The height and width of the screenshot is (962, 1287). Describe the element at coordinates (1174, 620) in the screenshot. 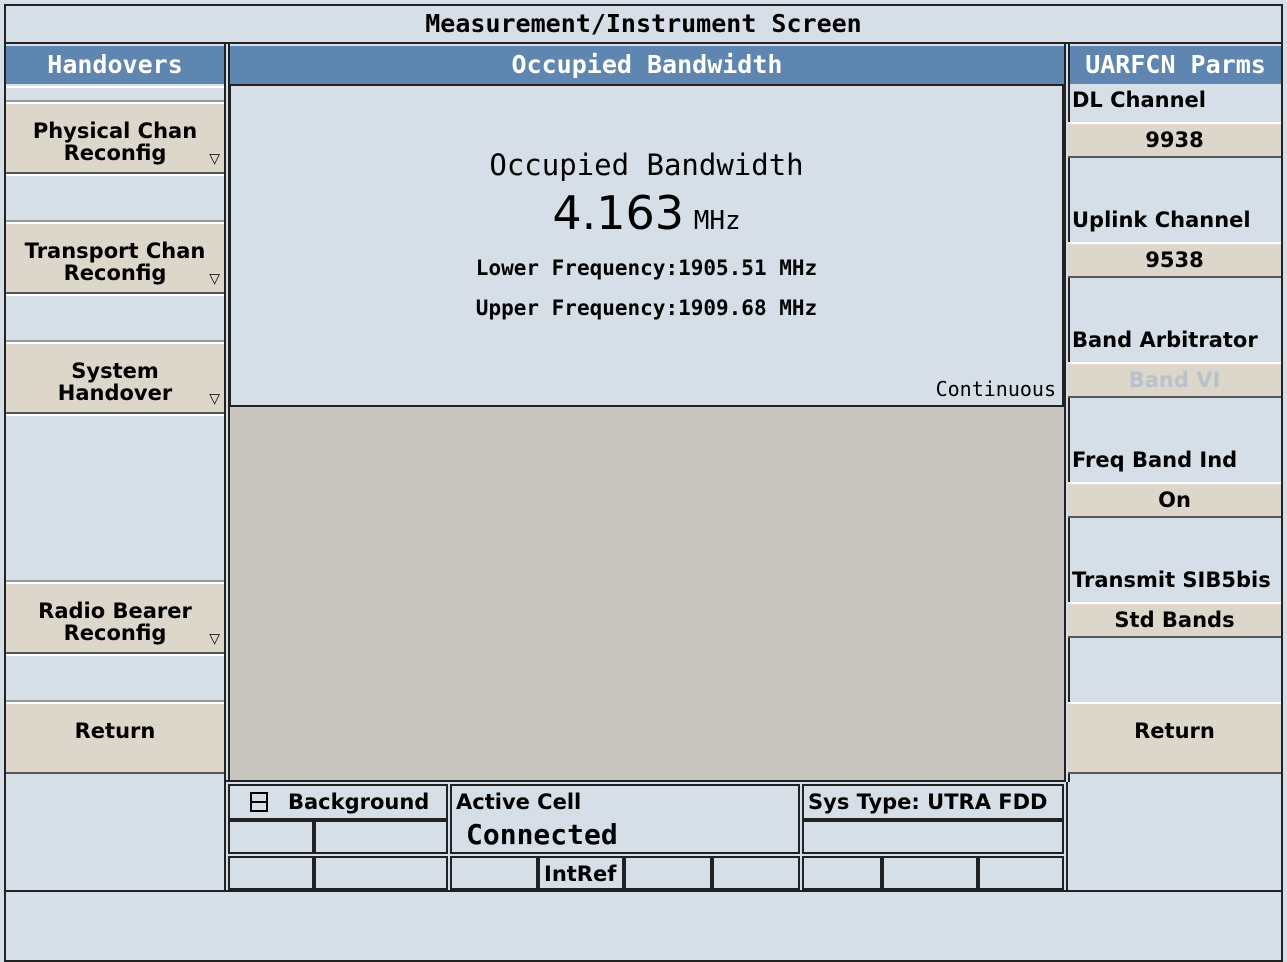

I see `param-value-transmit-sib5bis: Std Bands` at that location.